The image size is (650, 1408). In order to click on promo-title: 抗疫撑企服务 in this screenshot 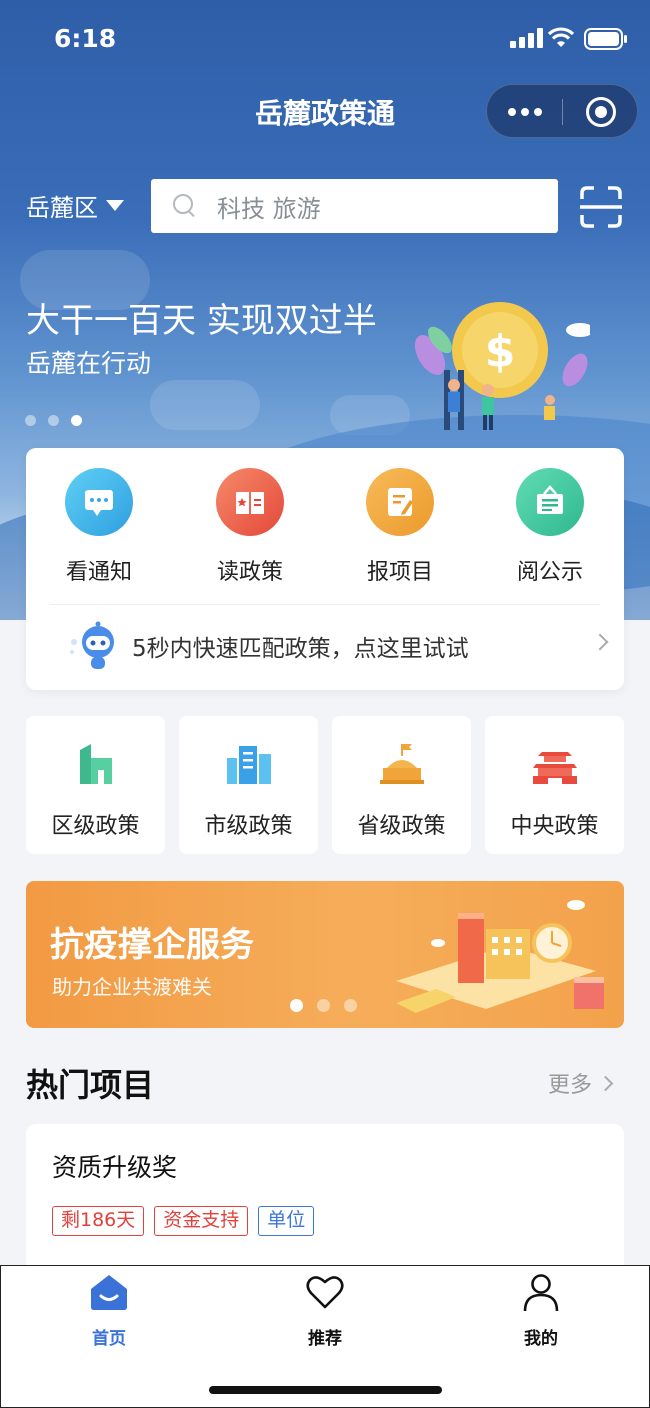, I will do `click(152, 945)`.